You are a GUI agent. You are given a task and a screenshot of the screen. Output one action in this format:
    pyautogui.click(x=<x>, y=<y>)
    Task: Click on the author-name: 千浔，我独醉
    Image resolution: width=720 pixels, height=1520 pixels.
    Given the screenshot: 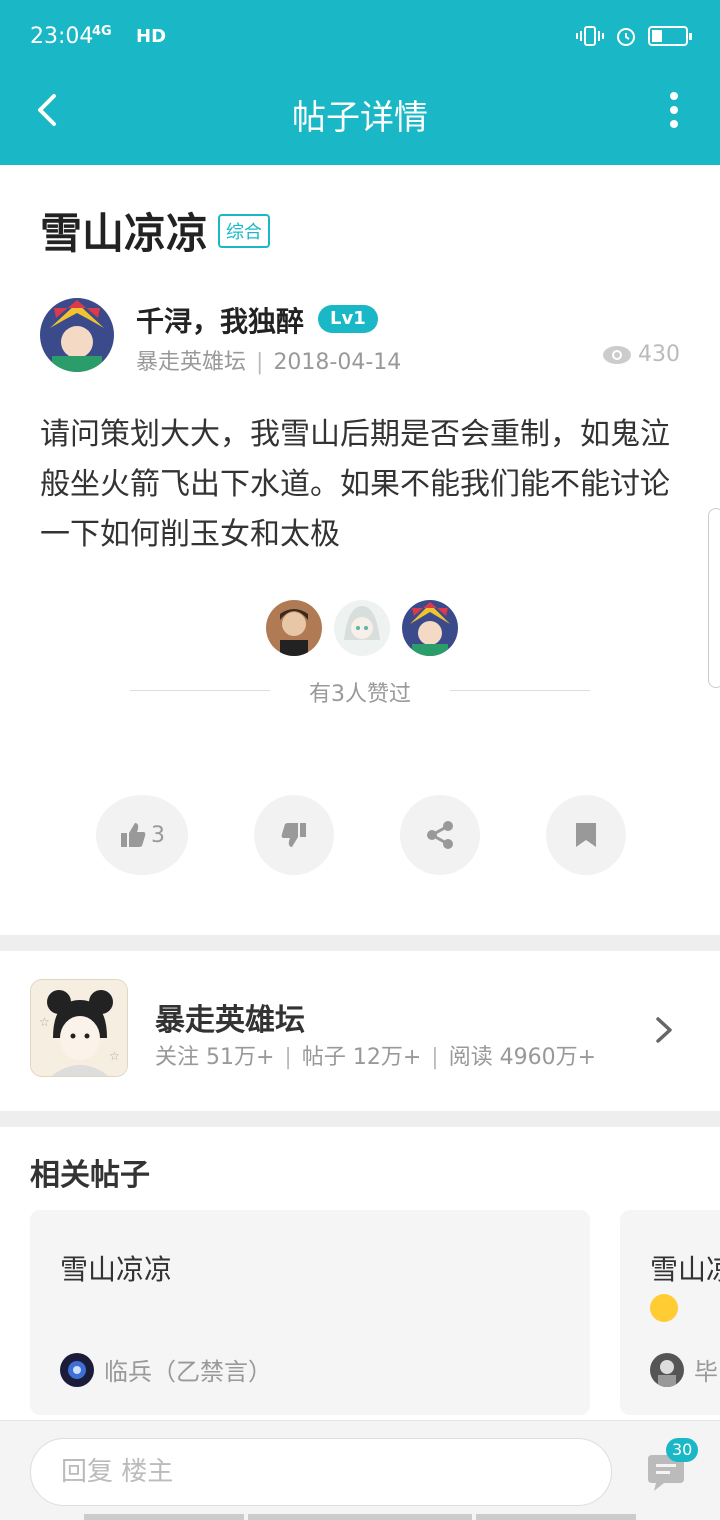 What is the action you would take?
    pyautogui.click(x=220, y=320)
    